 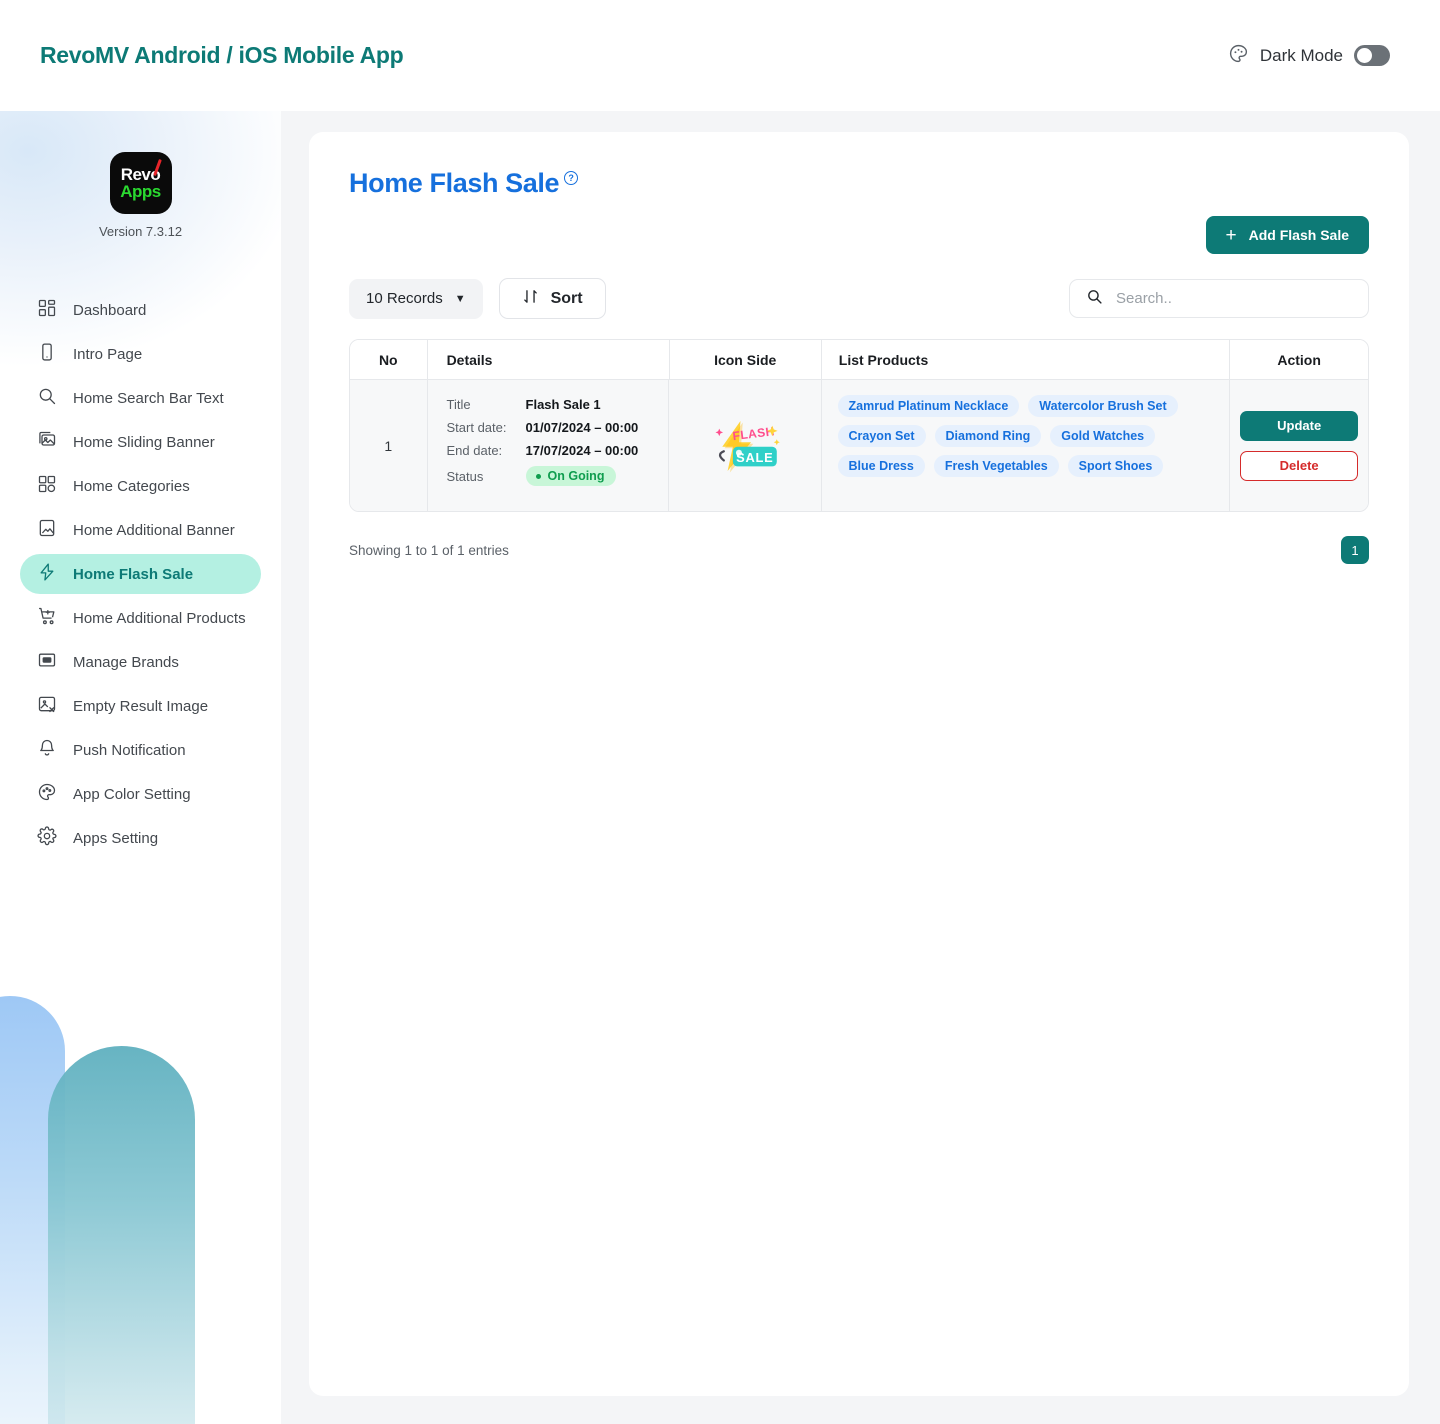 What do you see at coordinates (1299, 359) in the screenshot?
I see `column-header-action: Action` at bounding box center [1299, 359].